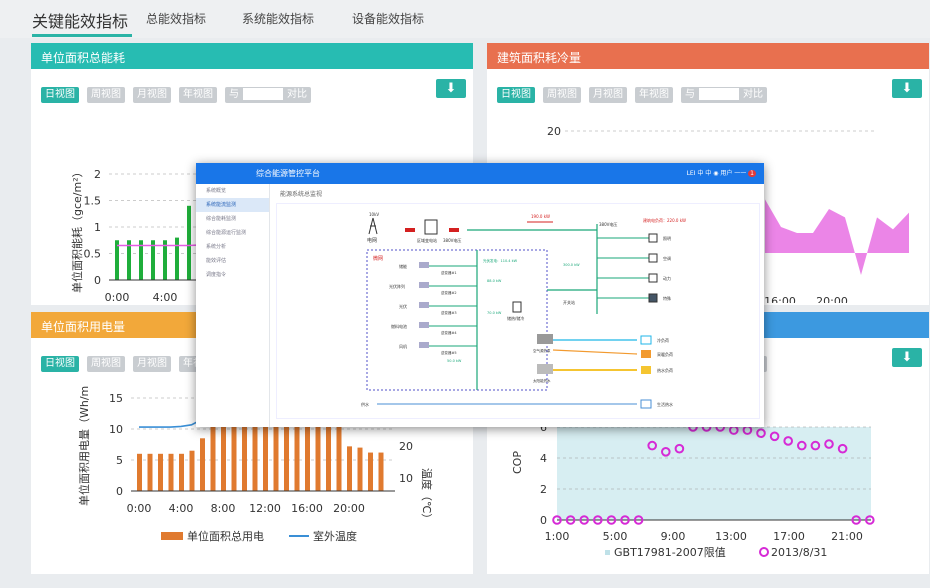 Image resolution: width=930 pixels, height=588 pixels. What do you see at coordinates (288, 173) in the screenshot?
I see `window-title: 综合能源管控平台` at bounding box center [288, 173].